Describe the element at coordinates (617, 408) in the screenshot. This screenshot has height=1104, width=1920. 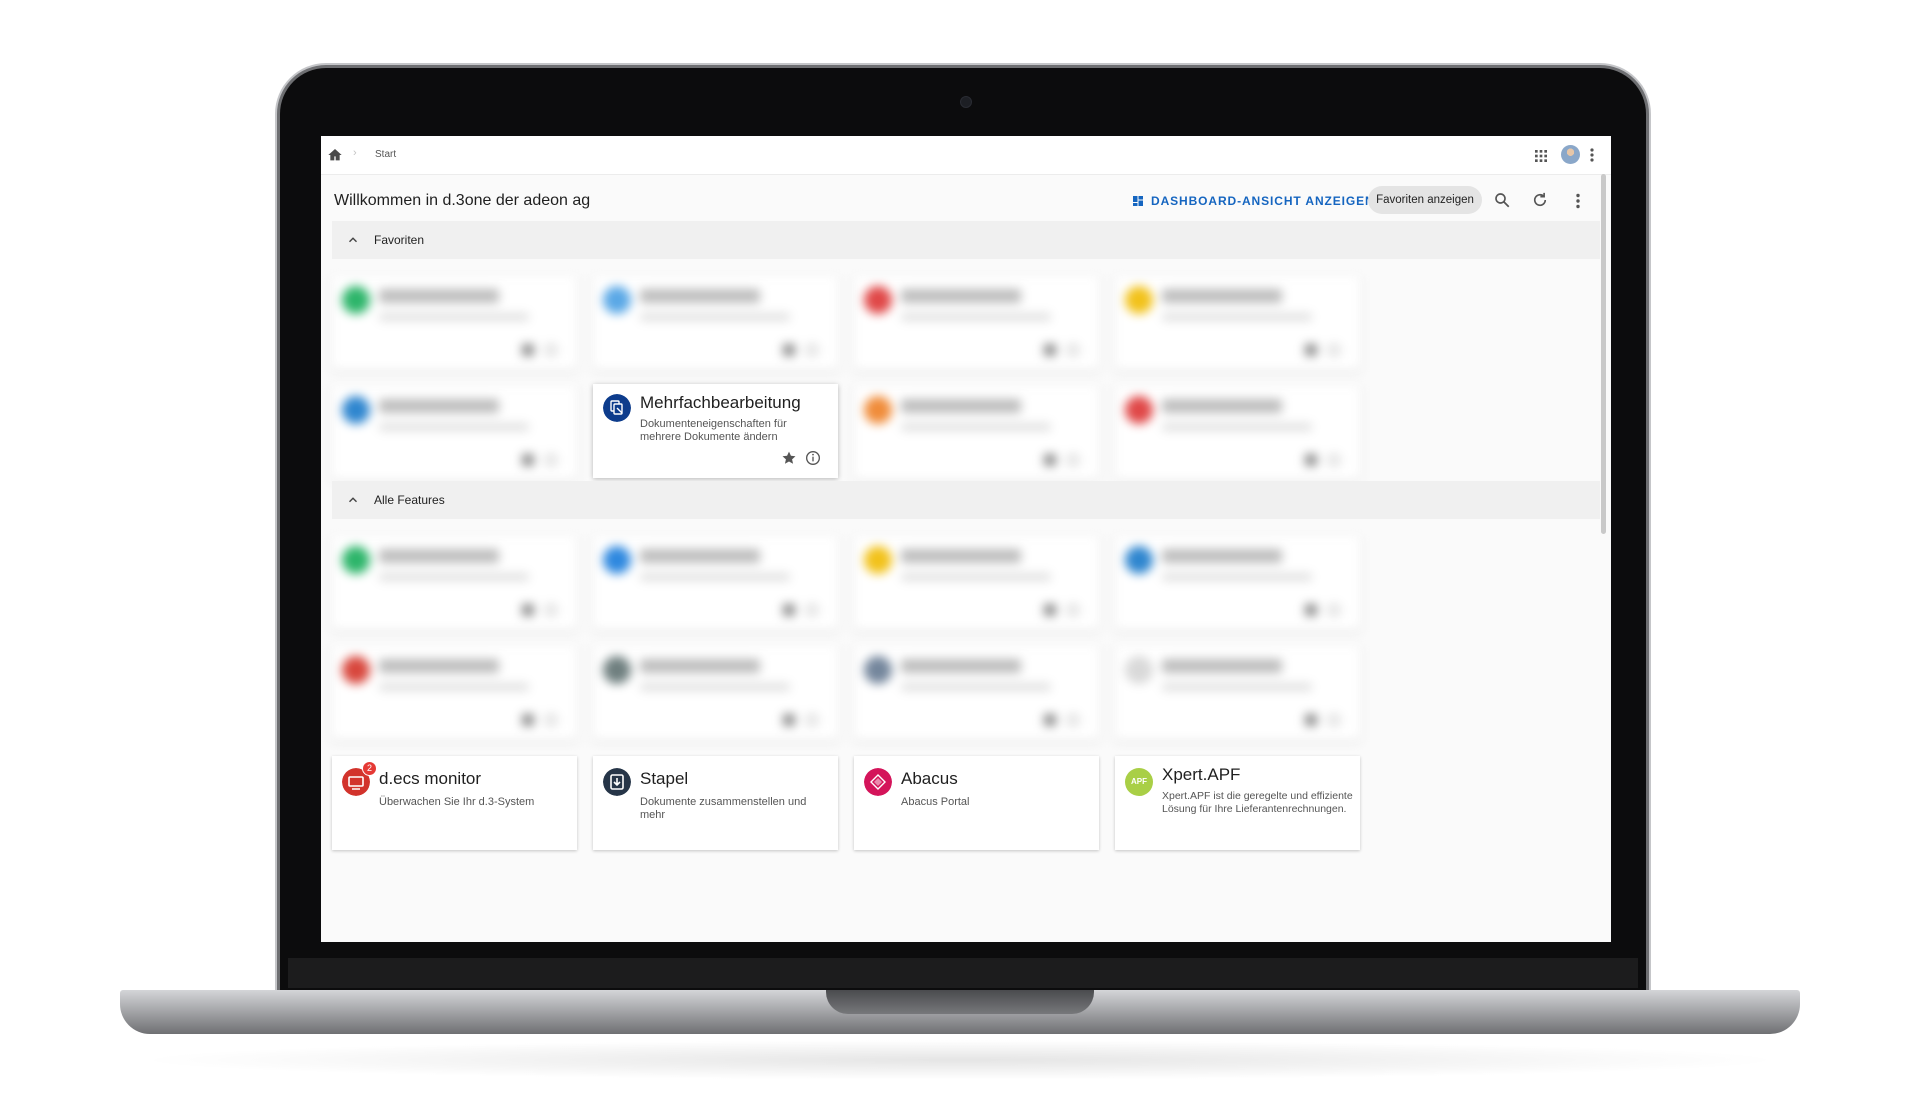
I see `multi-edit-icon` at that location.